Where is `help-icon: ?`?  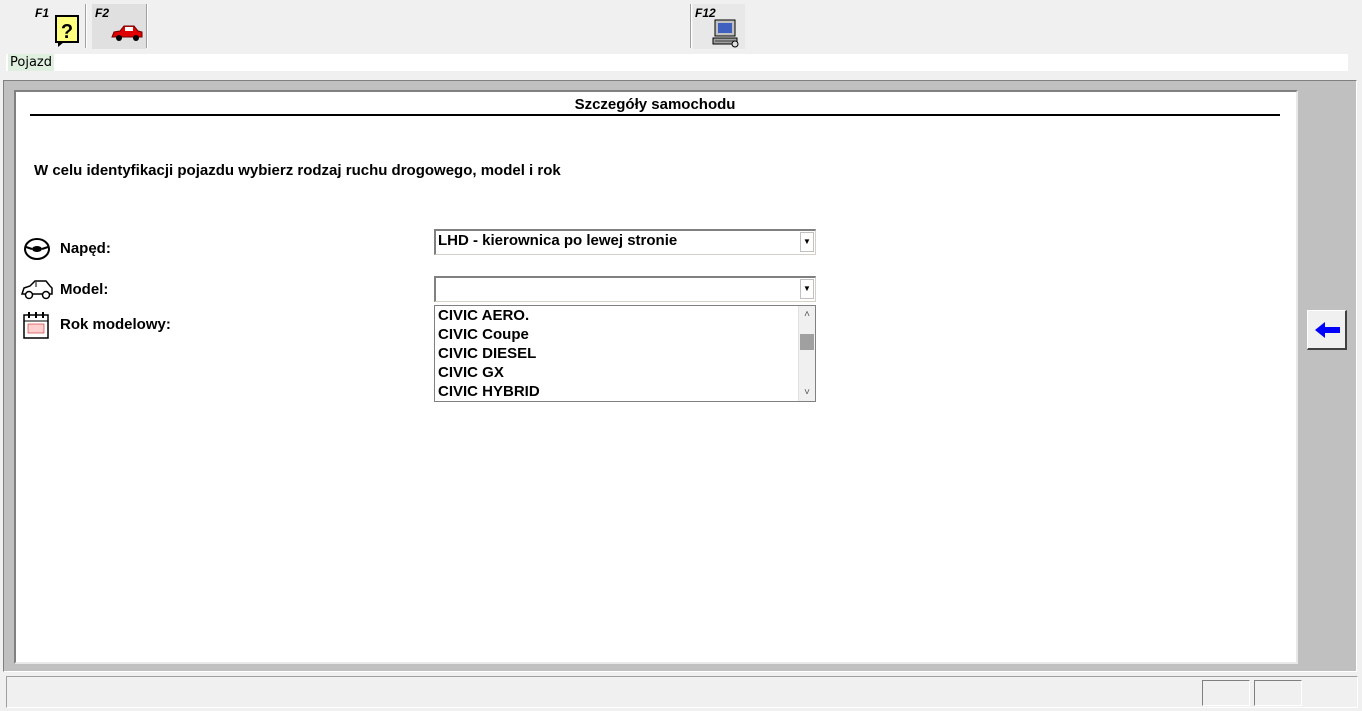
help-icon: ? is located at coordinates (67, 31).